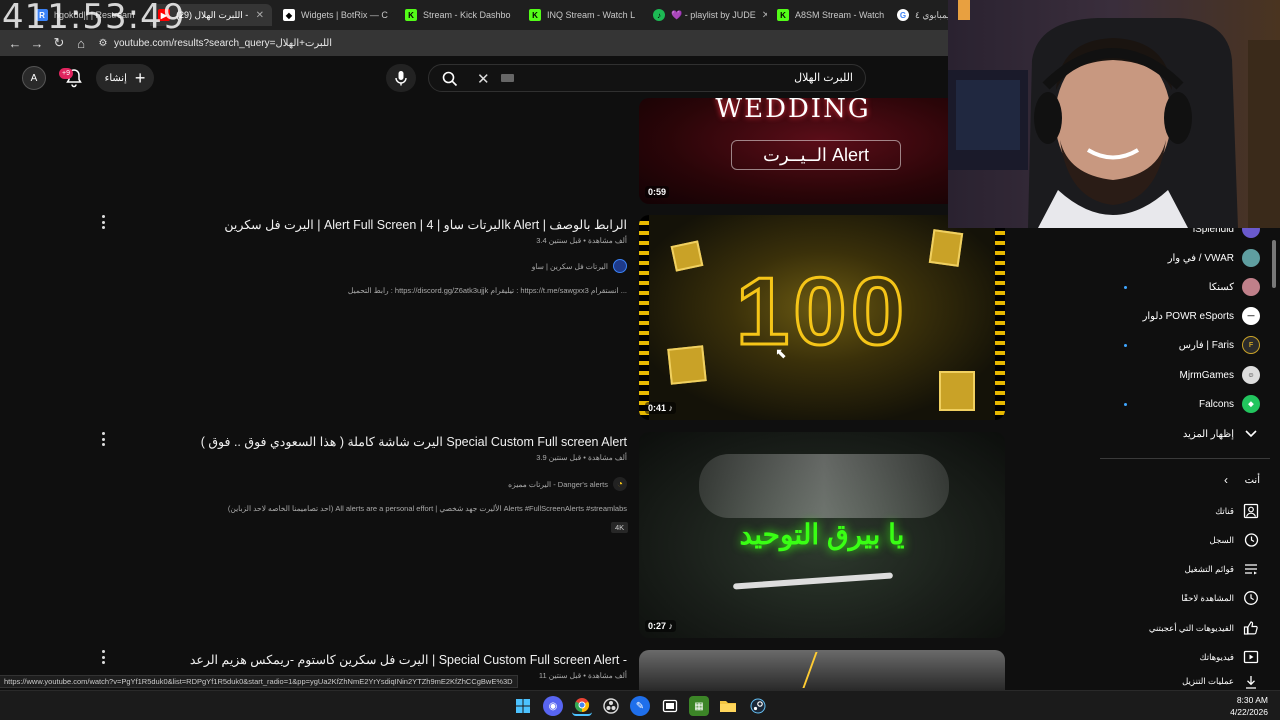 Image resolution: width=1280 pixels, height=720 pixels. What do you see at coordinates (758, 706) in the screenshot?
I see `steam-icon` at bounding box center [758, 706].